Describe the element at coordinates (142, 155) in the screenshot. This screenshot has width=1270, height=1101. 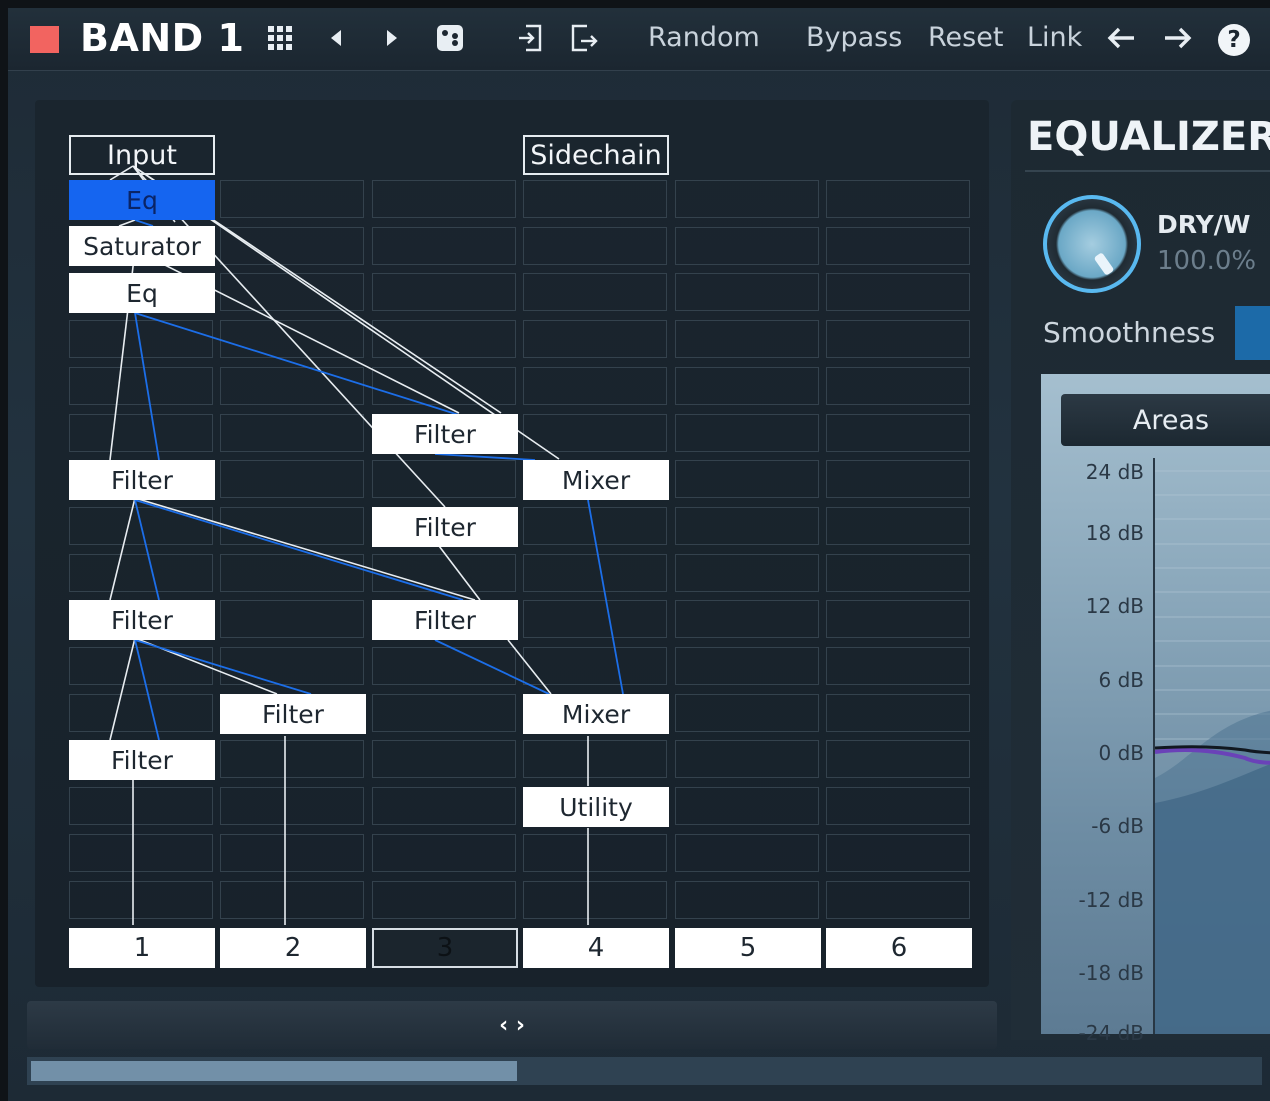
I see `input-node: Input` at that location.